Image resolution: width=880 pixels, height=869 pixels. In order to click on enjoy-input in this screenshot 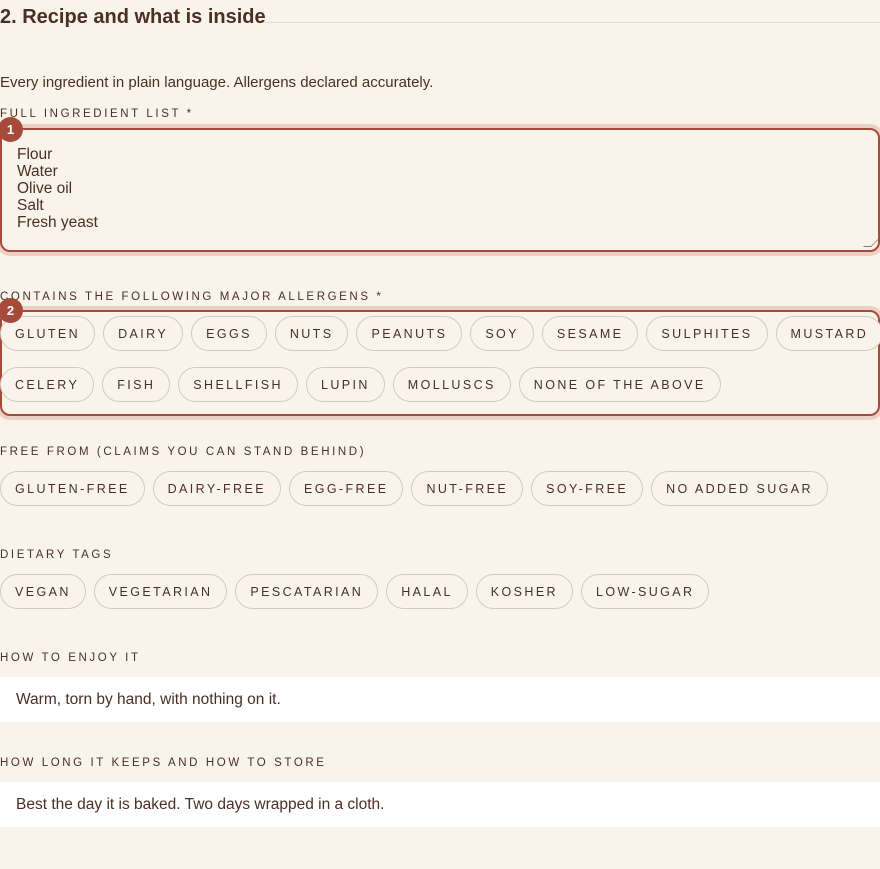, I will do `click(440, 699)`.